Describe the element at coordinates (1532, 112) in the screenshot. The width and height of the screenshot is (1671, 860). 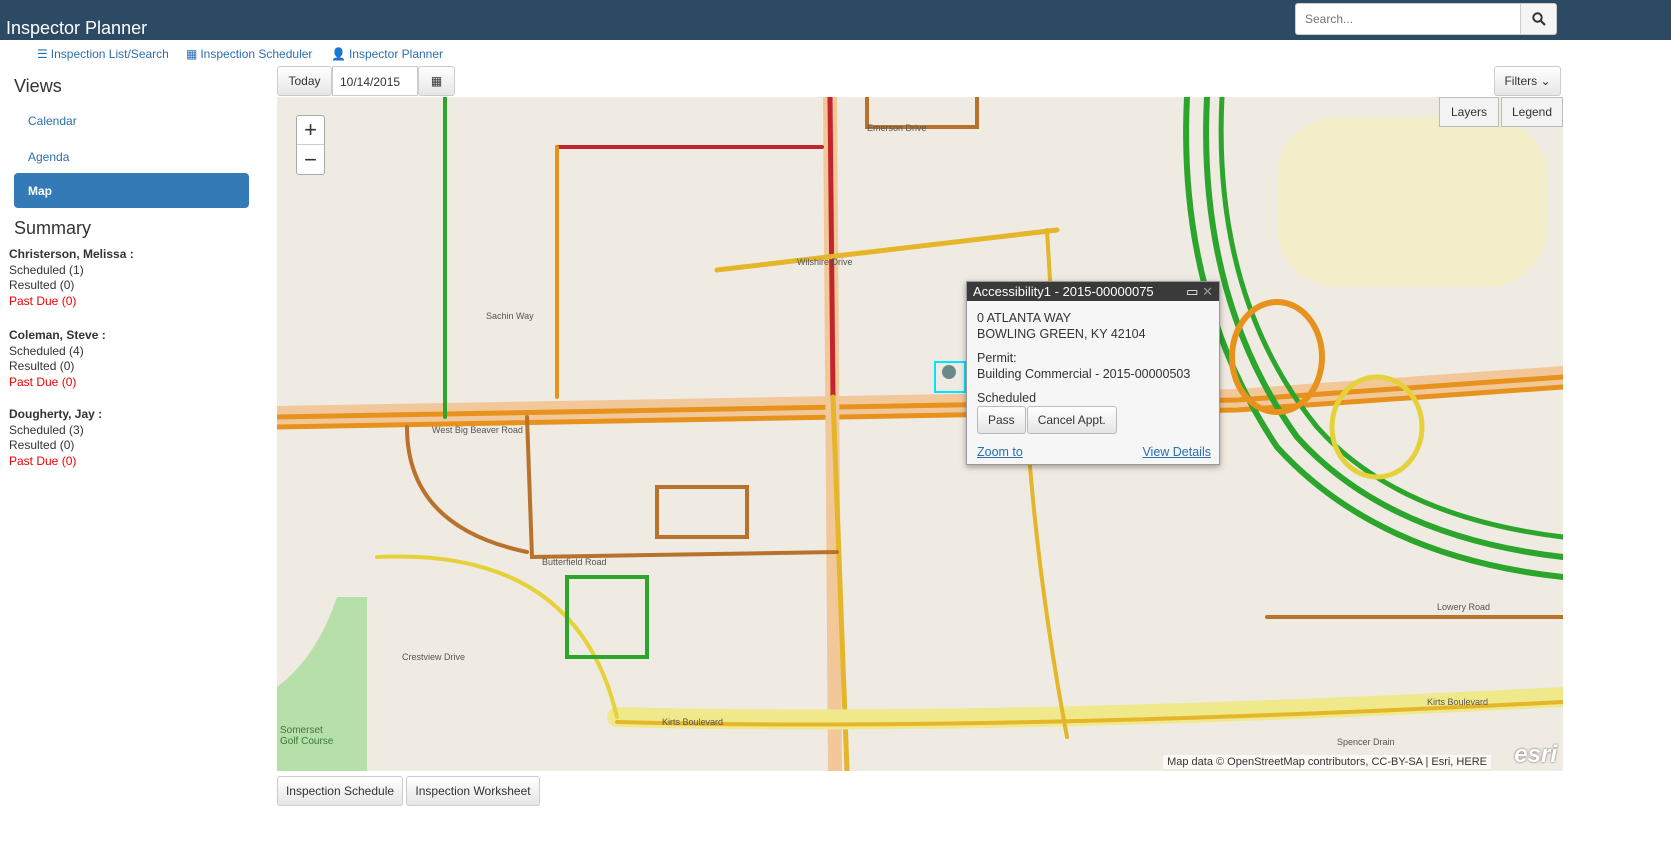
I see `legend-button: Legend` at that location.